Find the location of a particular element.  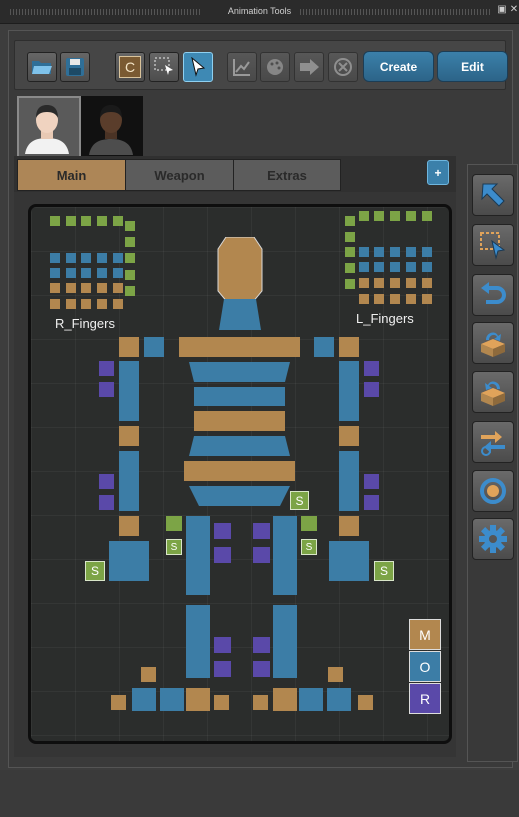

right-ankle-control is located at coordinates (221, 702).